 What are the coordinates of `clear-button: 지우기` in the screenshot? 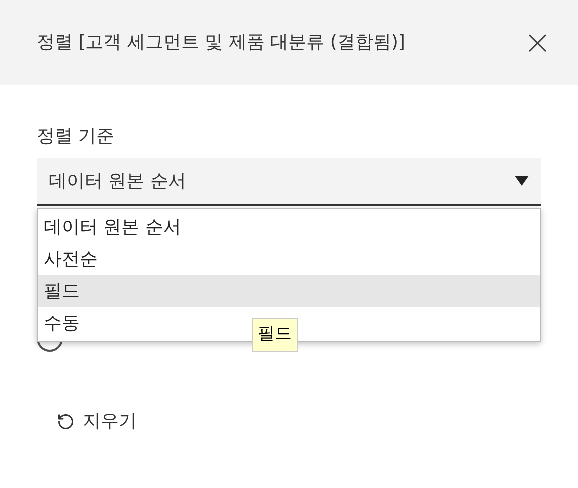 It's located at (97, 421).